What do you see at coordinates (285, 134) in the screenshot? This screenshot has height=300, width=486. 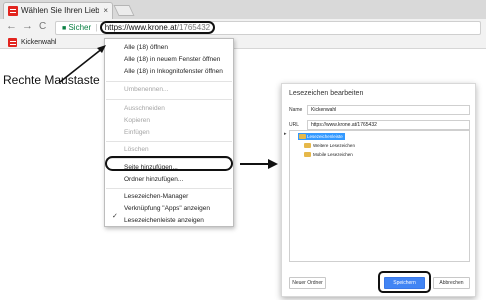 I see `expand-arrow-icon: ▸` at bounding box center [285, 134].